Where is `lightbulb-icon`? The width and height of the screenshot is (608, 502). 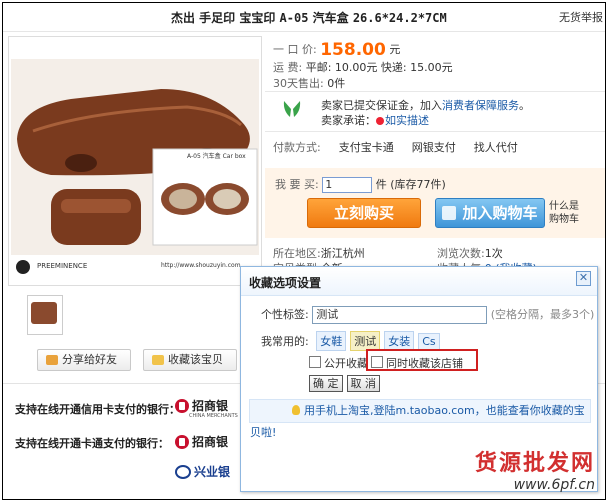 lightbulb-icon is located at coordinates (296, 410).